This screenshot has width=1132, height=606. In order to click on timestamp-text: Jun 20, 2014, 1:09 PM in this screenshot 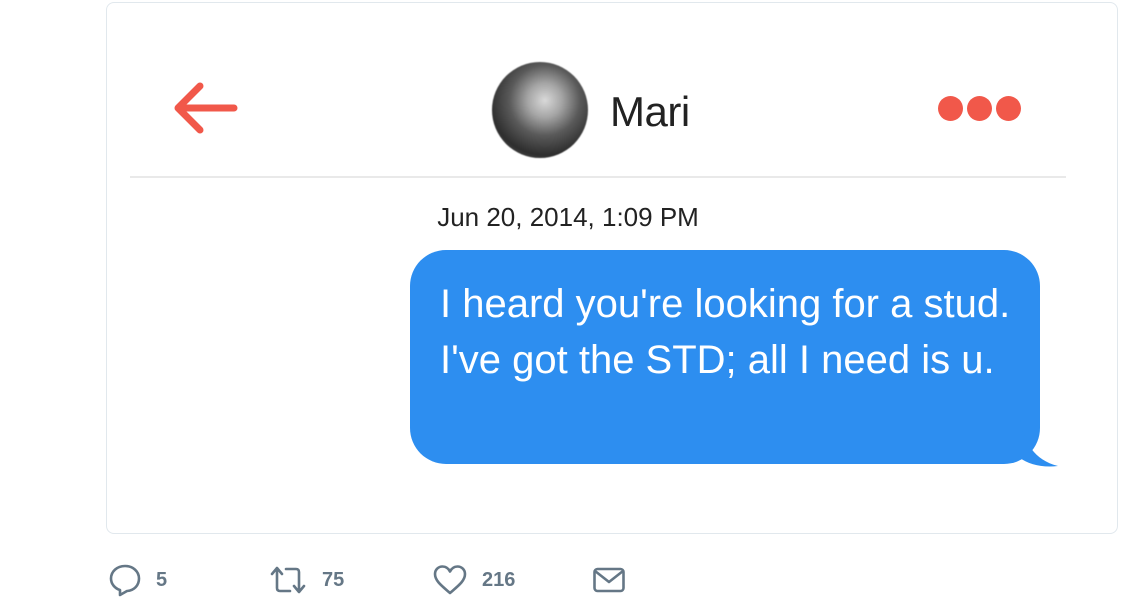, I will do `click(568, 217)`.